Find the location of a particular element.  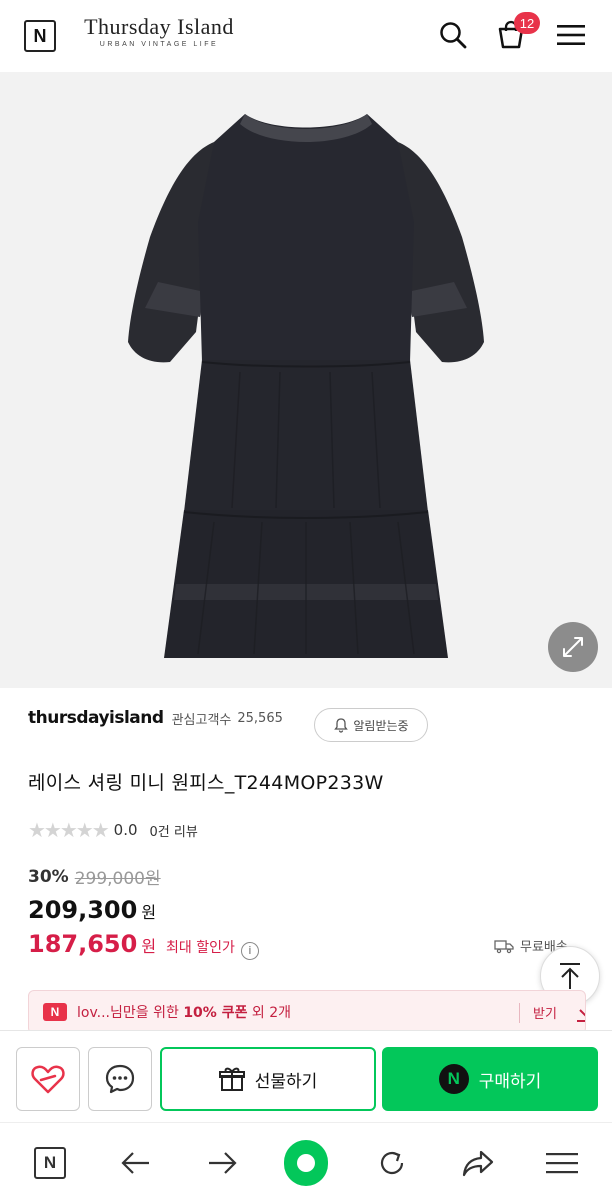

store-row: thursdayisland 관심고객수 25,565 is located at coordinates (155, 718).